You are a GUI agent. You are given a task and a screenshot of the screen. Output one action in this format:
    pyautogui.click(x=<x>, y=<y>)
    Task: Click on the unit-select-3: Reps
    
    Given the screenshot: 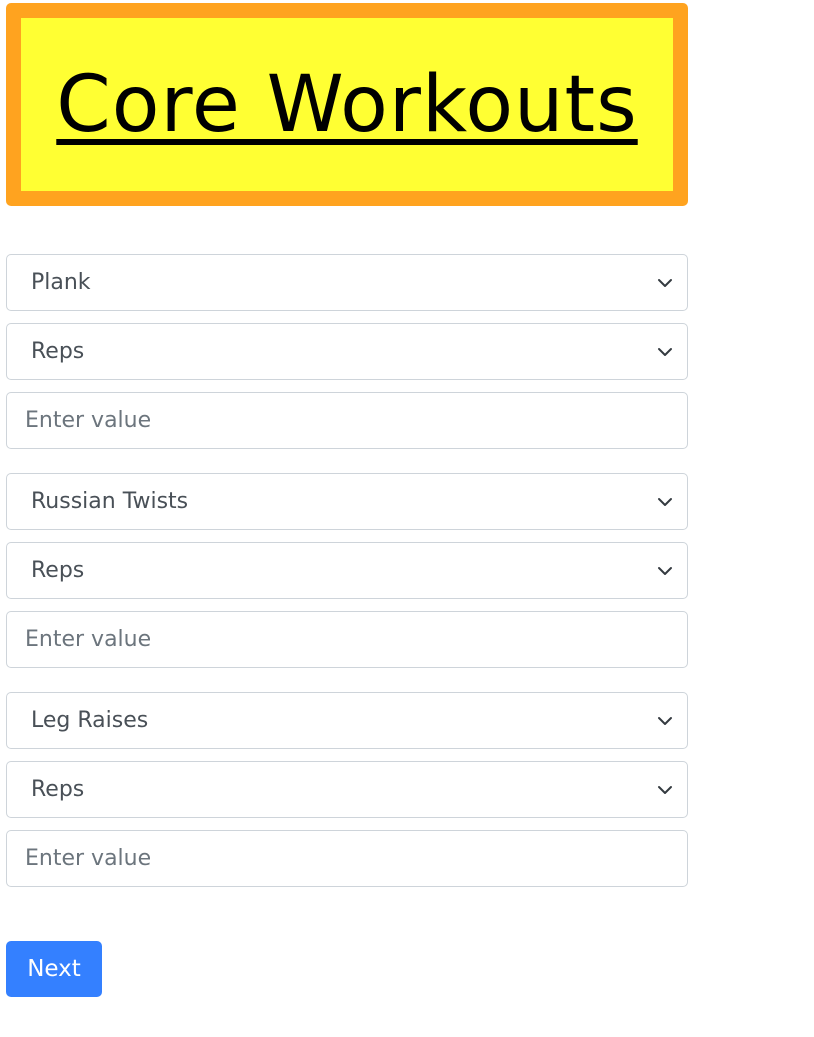 What is the action you would take?
    pyautogui.click(x=347, y=789)
    